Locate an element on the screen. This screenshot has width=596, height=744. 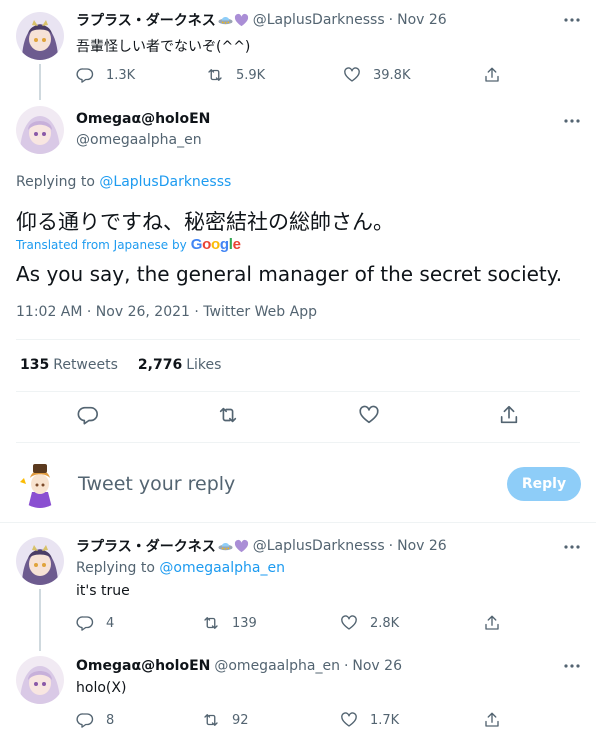
like-action: 1.7K is located at coordinates (369, 720).